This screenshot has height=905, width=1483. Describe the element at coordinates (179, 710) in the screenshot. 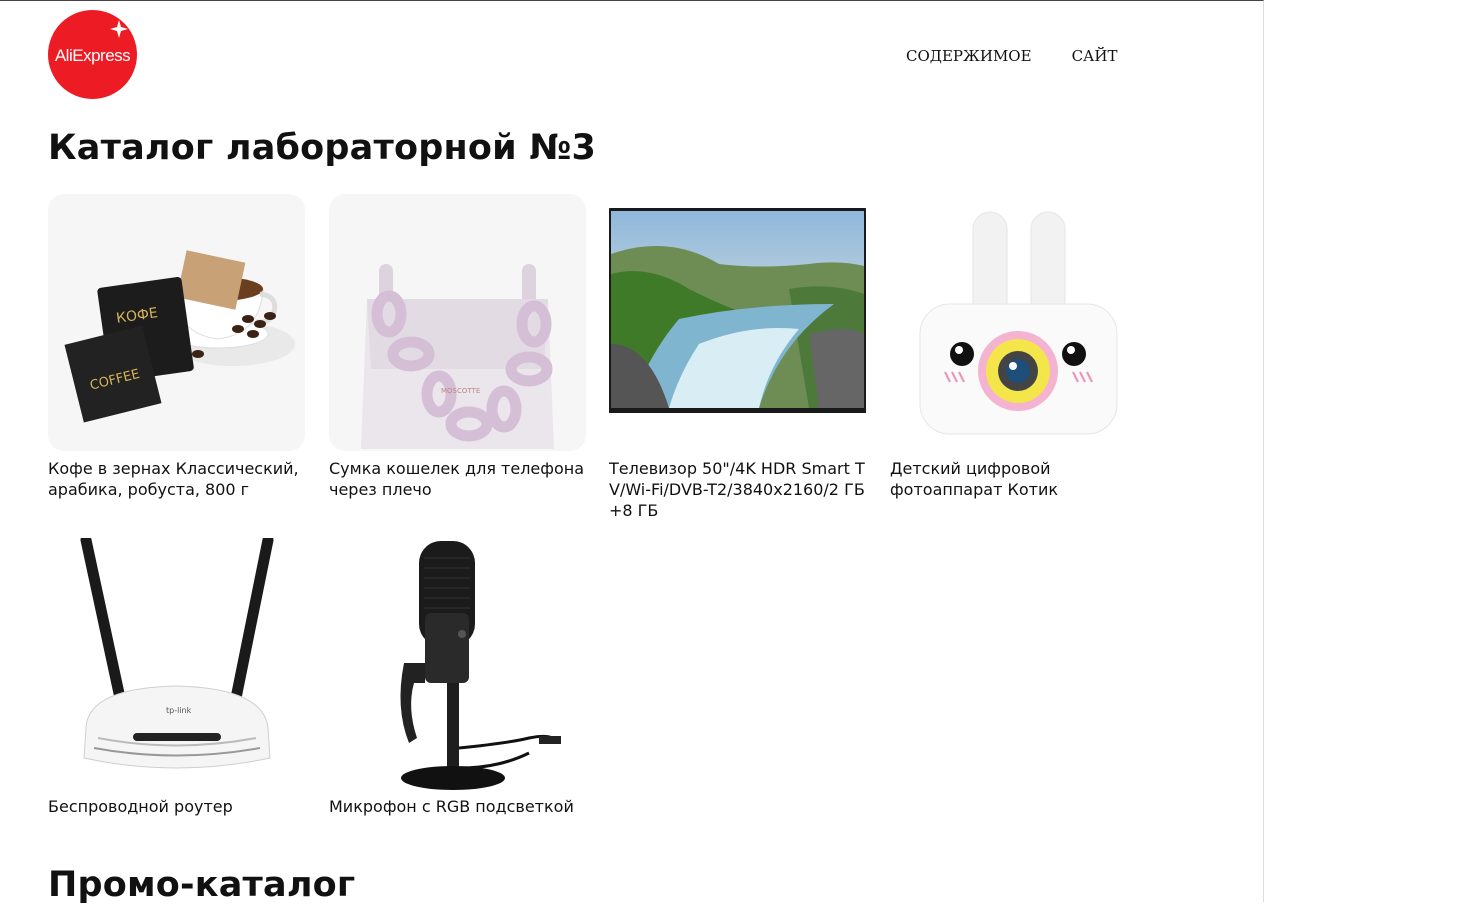

I see `svg-text: tp-link` at that location.